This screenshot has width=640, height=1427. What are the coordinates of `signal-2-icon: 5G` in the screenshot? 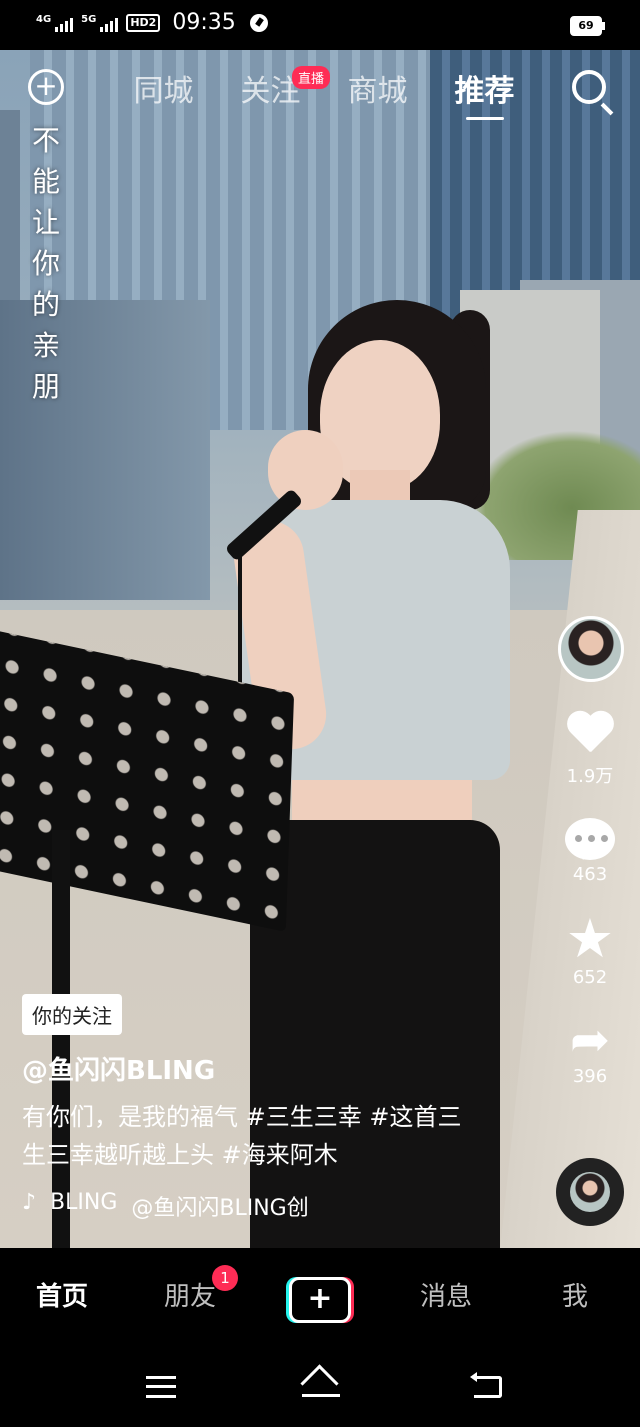 It's located at (100, 22).